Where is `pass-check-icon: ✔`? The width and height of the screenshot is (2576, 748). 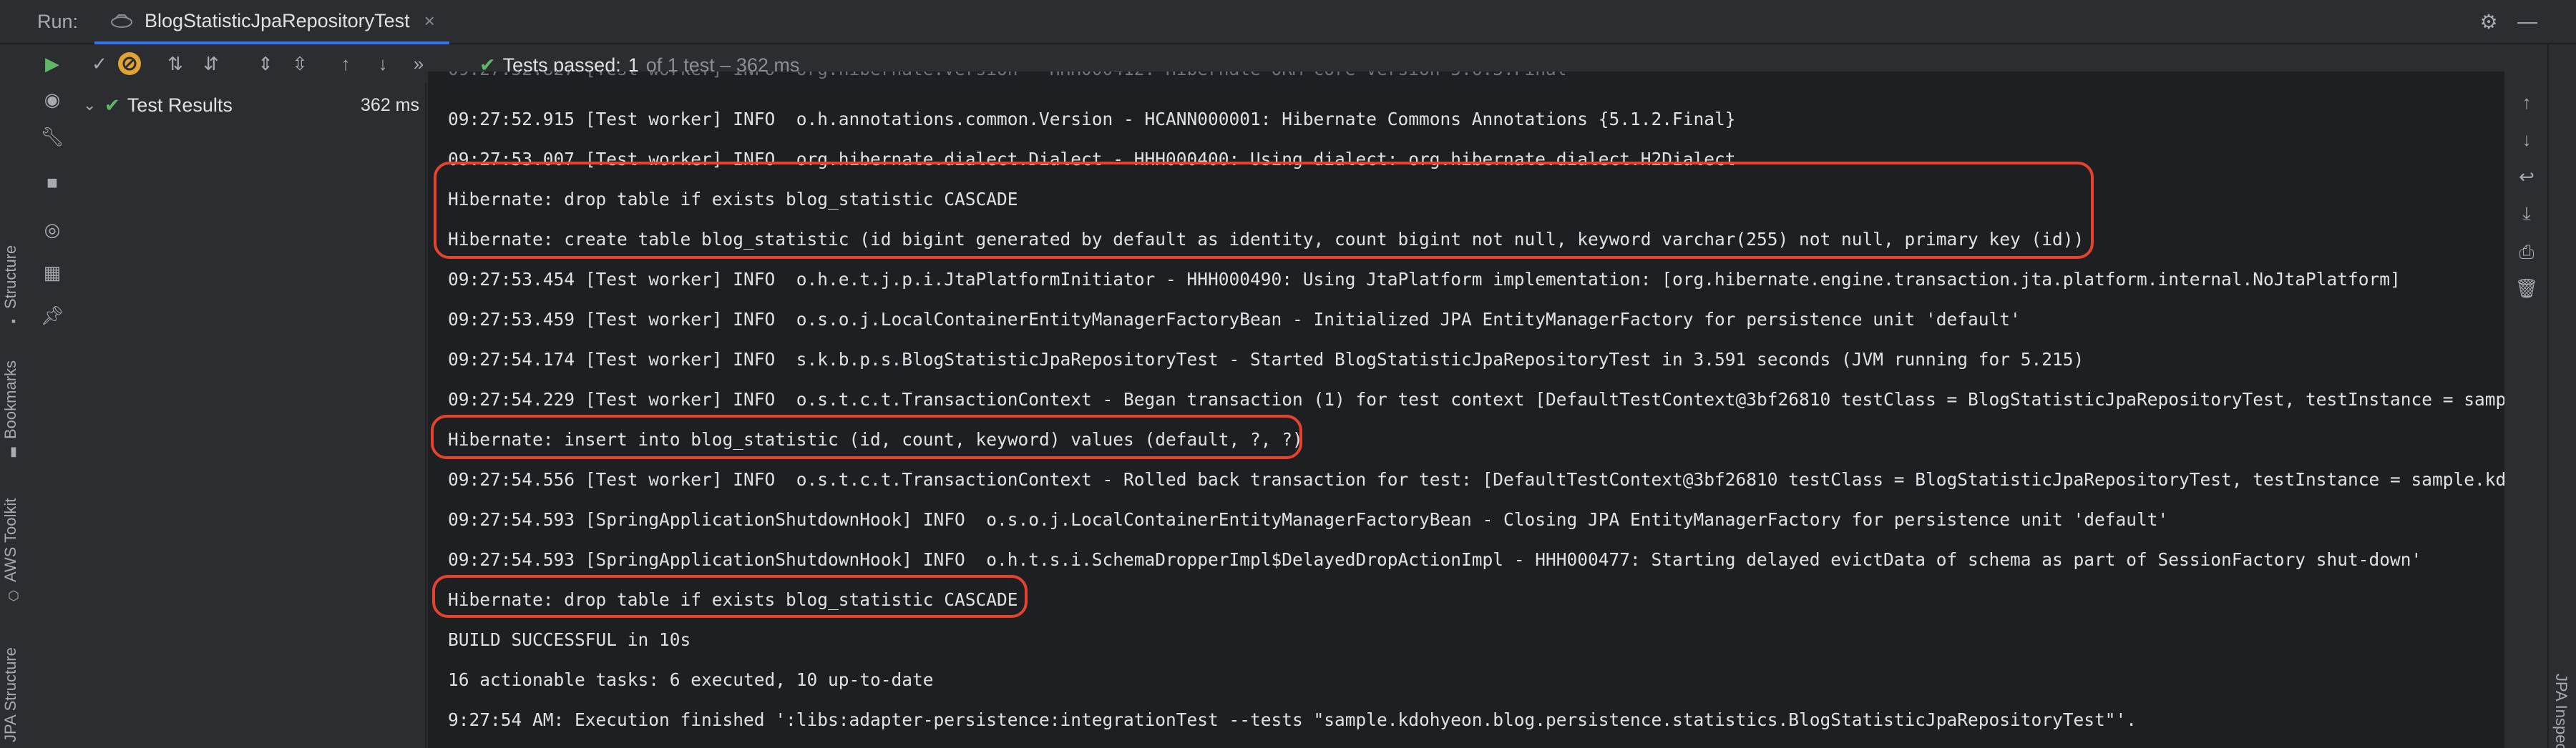 pass-check-icon: ✔ is located at coordinates (112, 105).